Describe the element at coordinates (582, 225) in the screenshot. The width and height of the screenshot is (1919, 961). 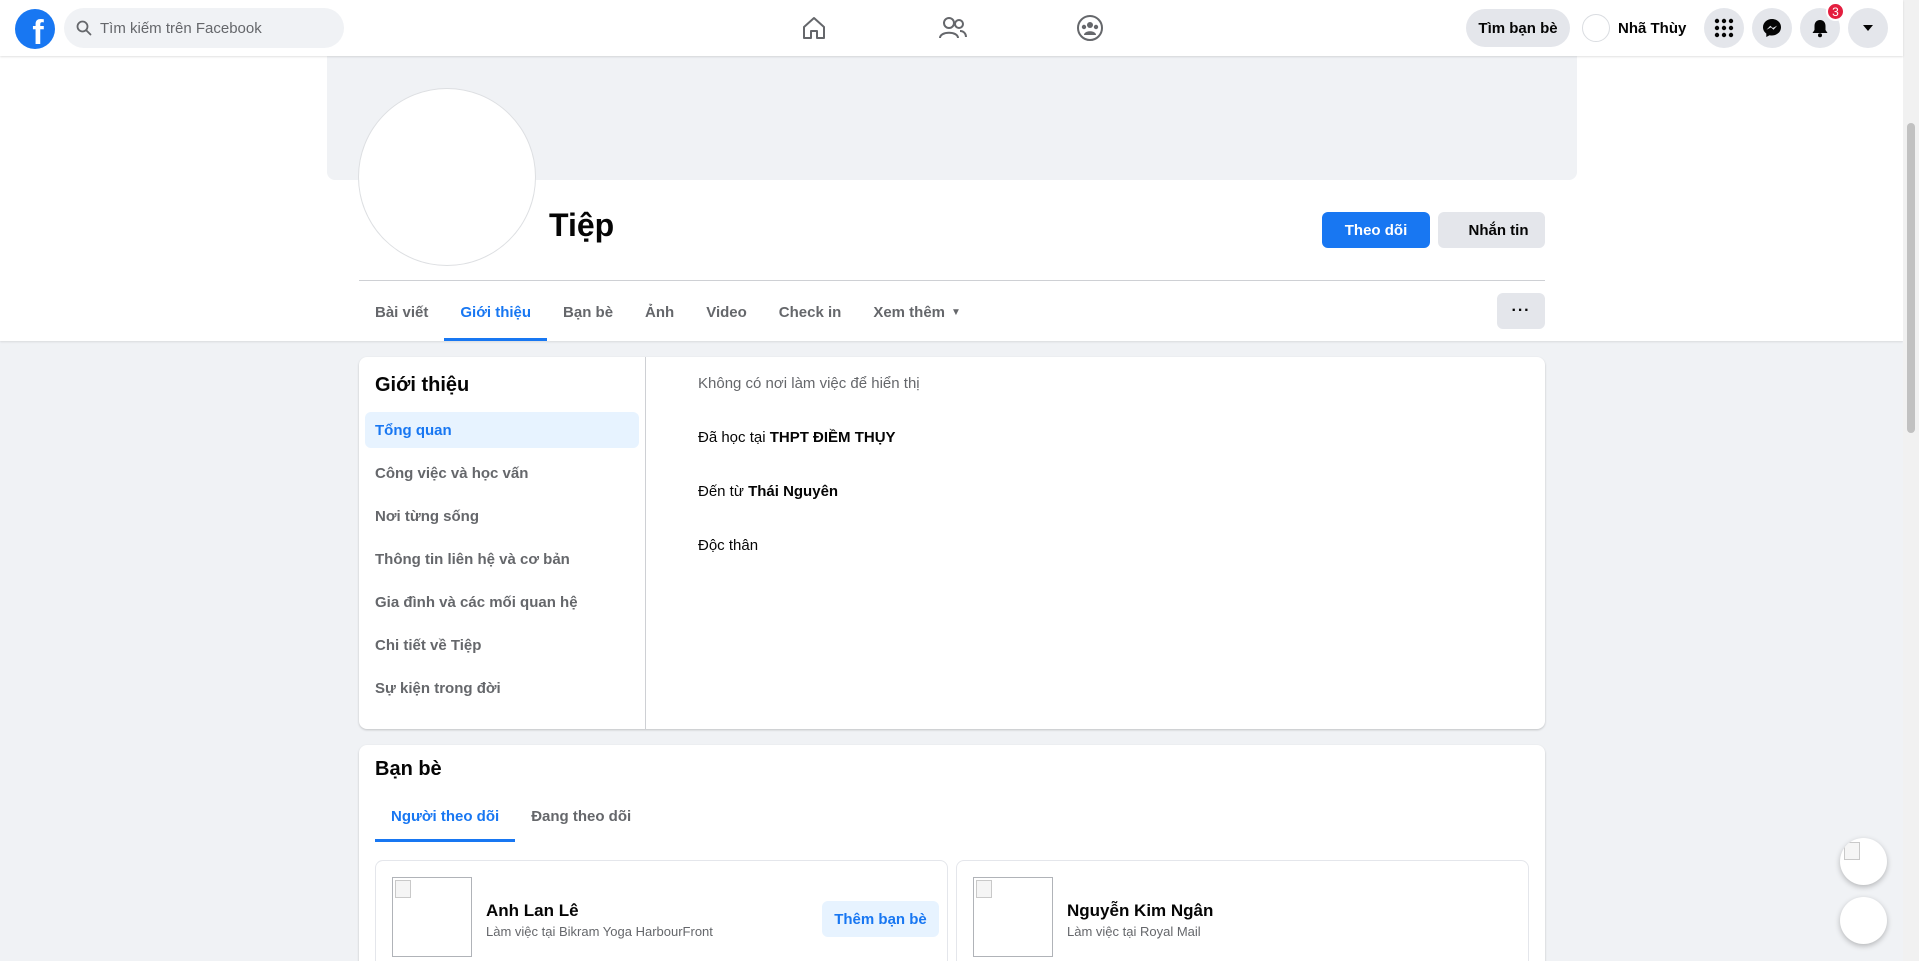
I see `profile-name: Tiệp` at that location.